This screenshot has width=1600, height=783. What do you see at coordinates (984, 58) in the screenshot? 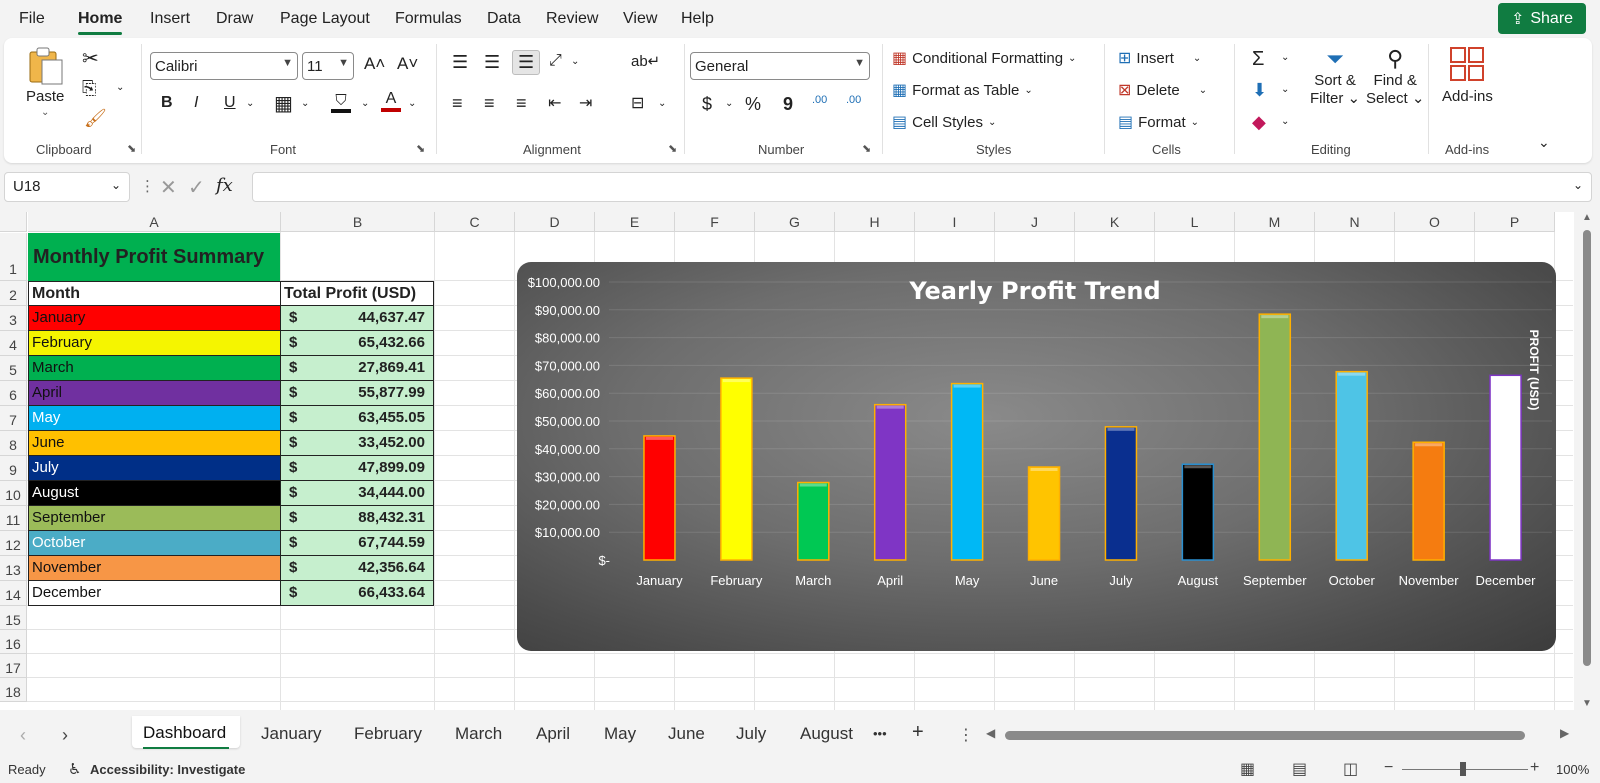
I see `conditional-formatting-button: ▦ Conditional Formatting ⌄` at bounding box center [984, 58].